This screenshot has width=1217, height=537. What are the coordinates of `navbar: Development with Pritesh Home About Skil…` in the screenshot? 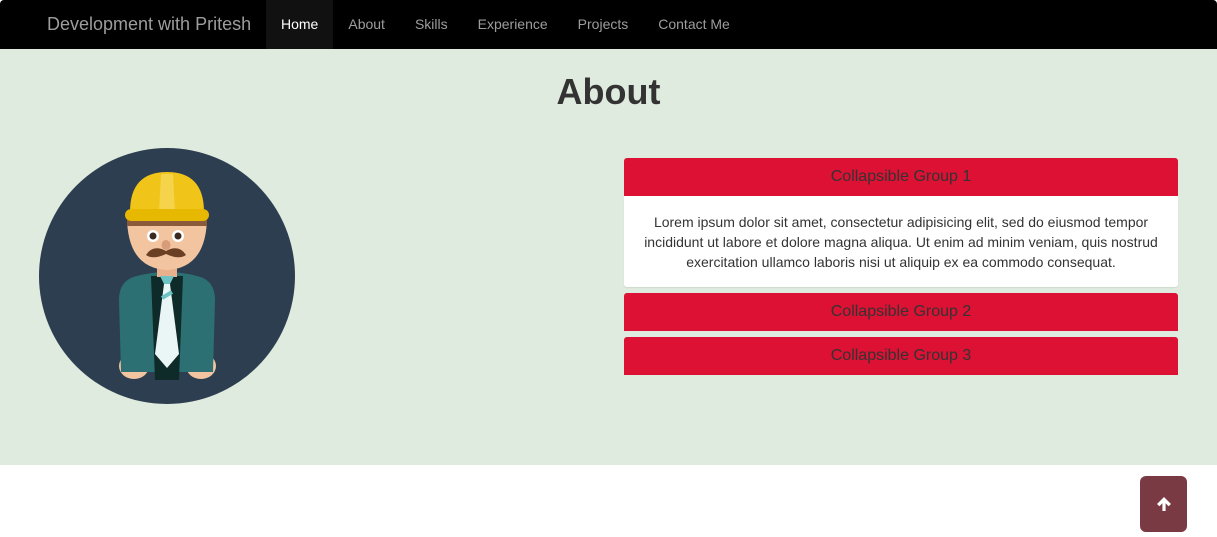 It's located at (608, 24).